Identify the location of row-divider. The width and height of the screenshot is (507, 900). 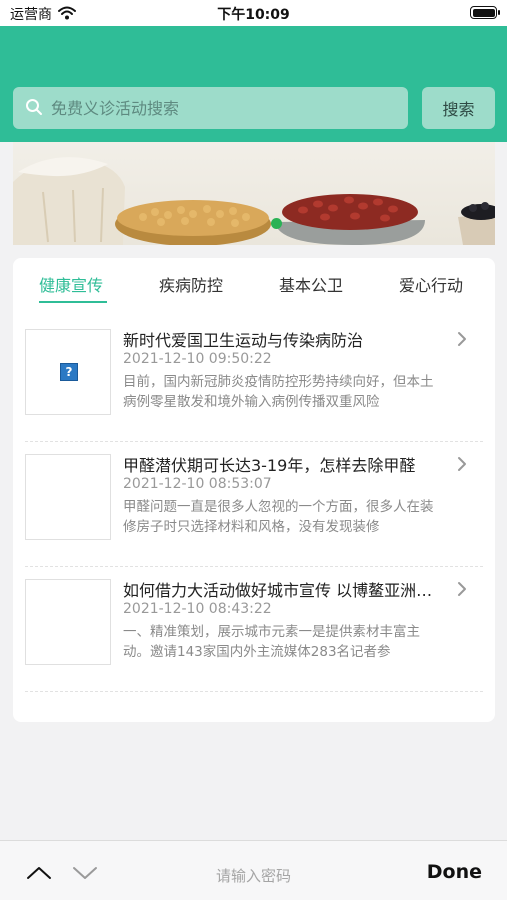
(254, 691).